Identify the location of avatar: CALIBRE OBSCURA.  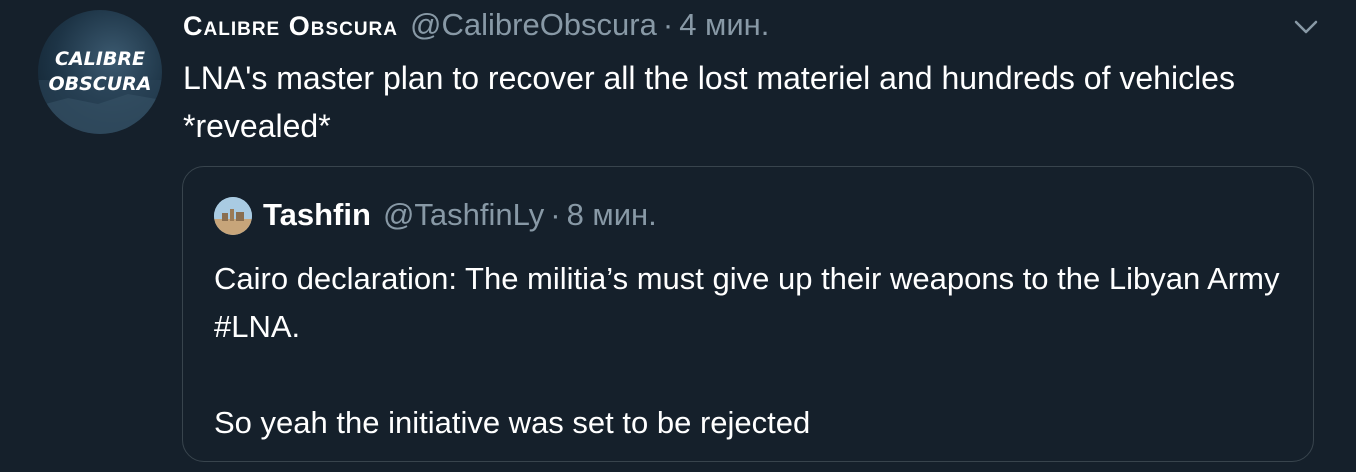
(100, 72).